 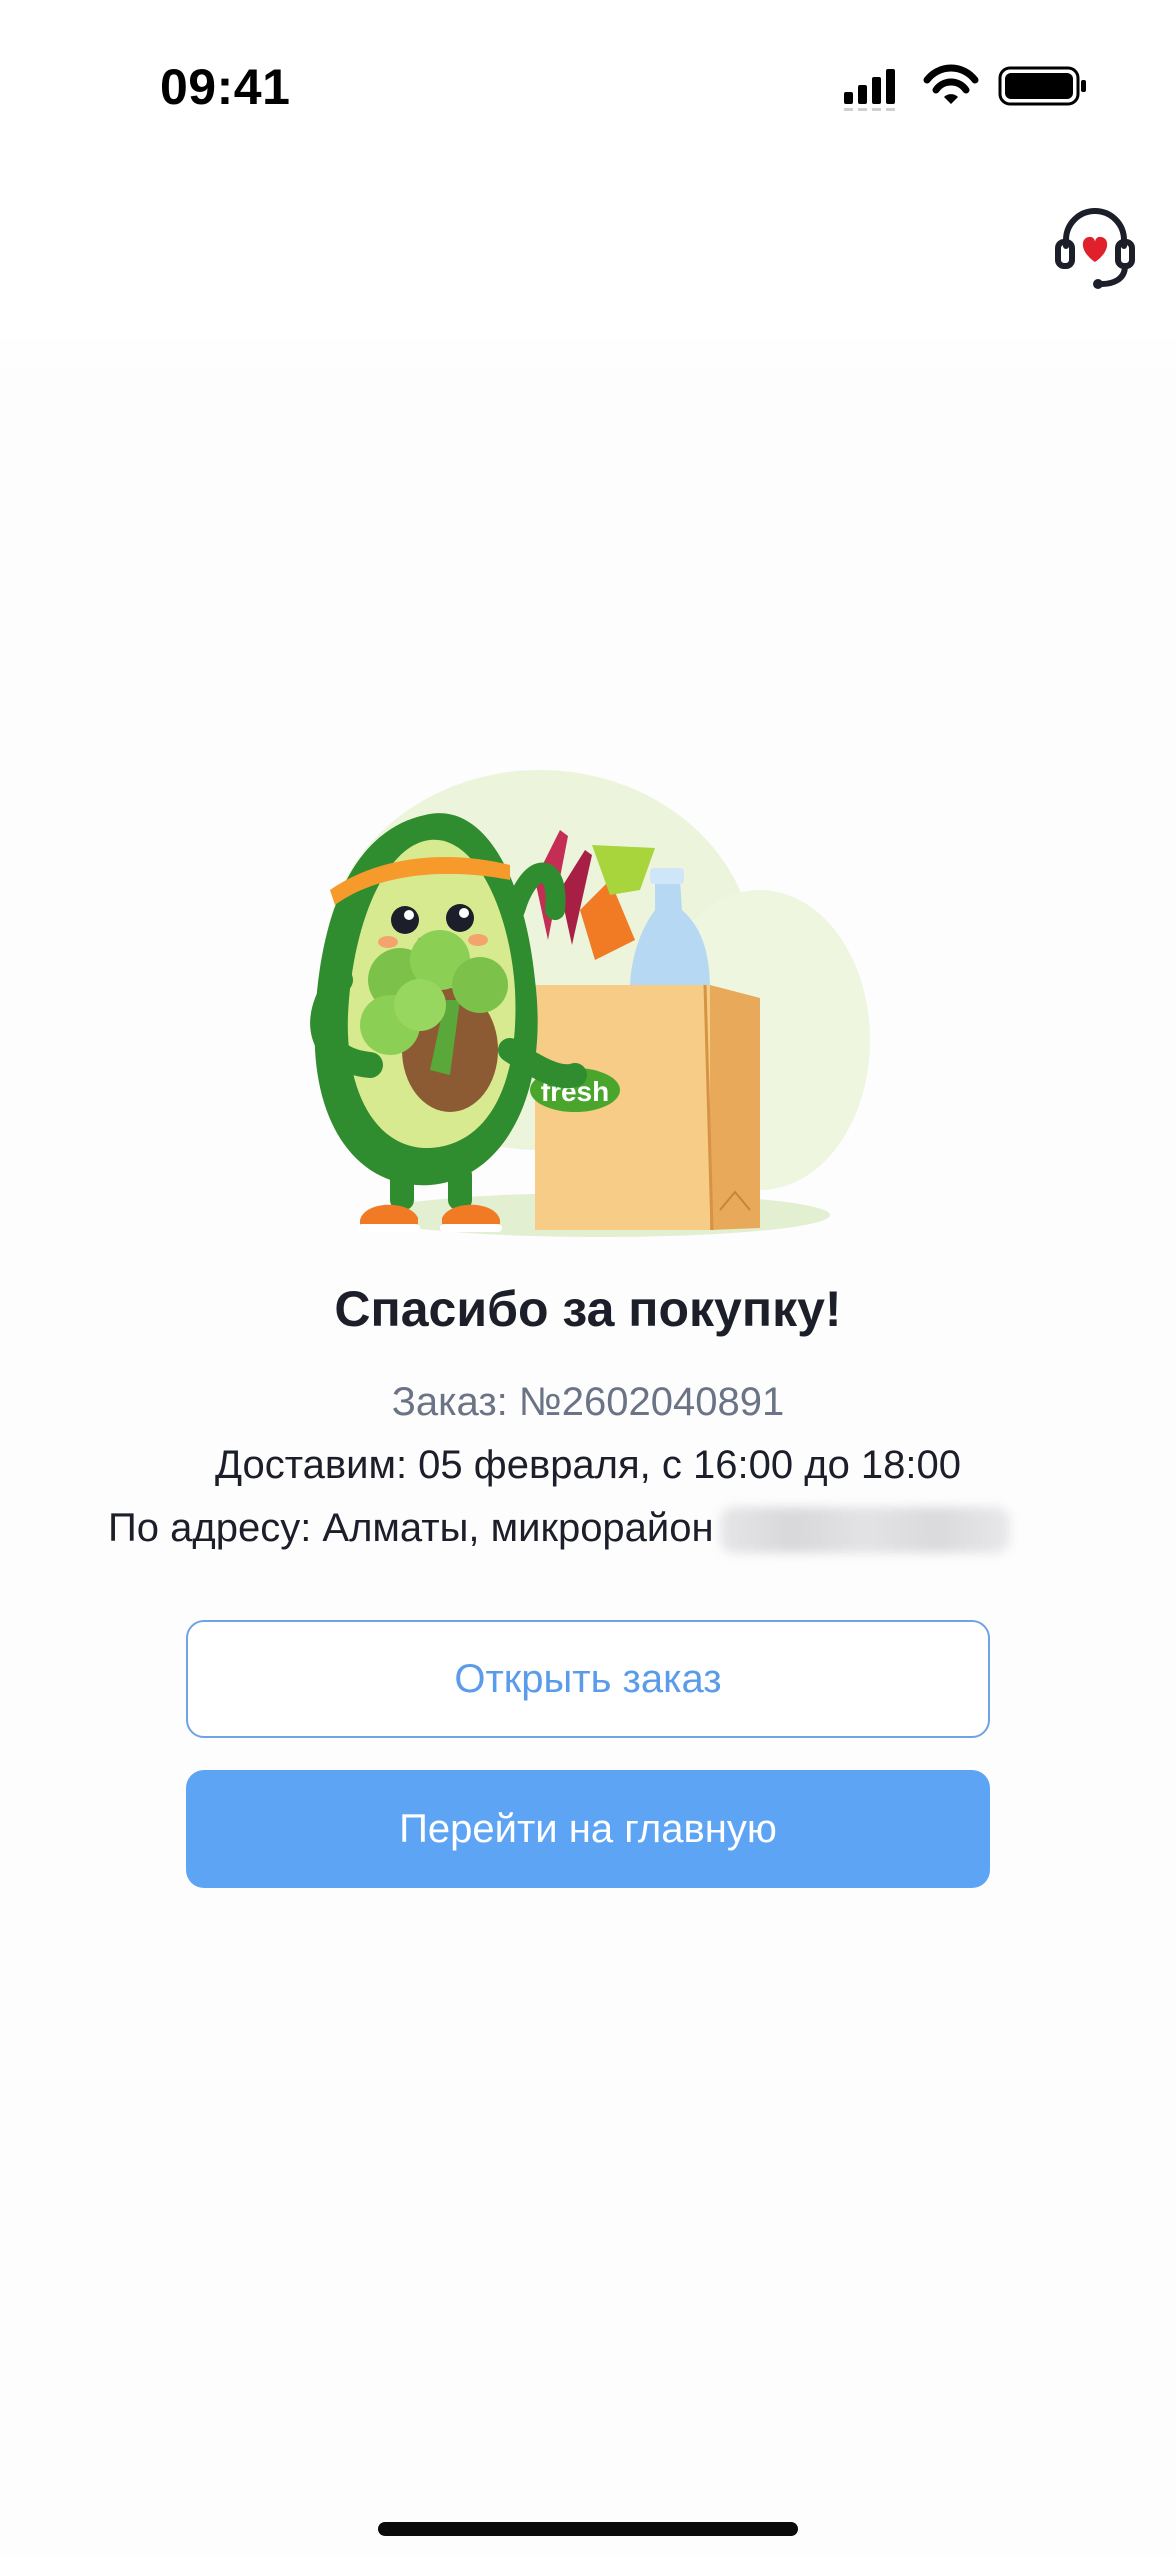 I want to click on address-text: По адресу: Алматы, микрорайон, so click(x=411, y=1528).